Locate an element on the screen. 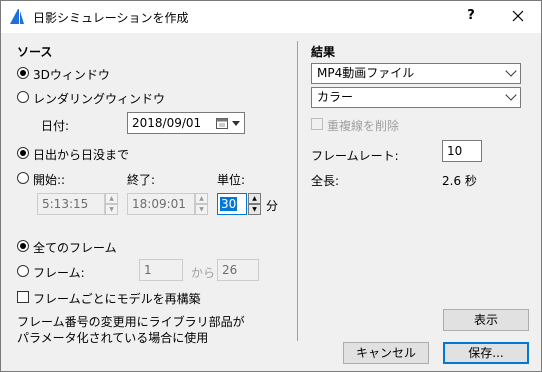 This screenshot has height=372, width=542. date-value: 2018/09/01 is located at coordinates (167, 123).